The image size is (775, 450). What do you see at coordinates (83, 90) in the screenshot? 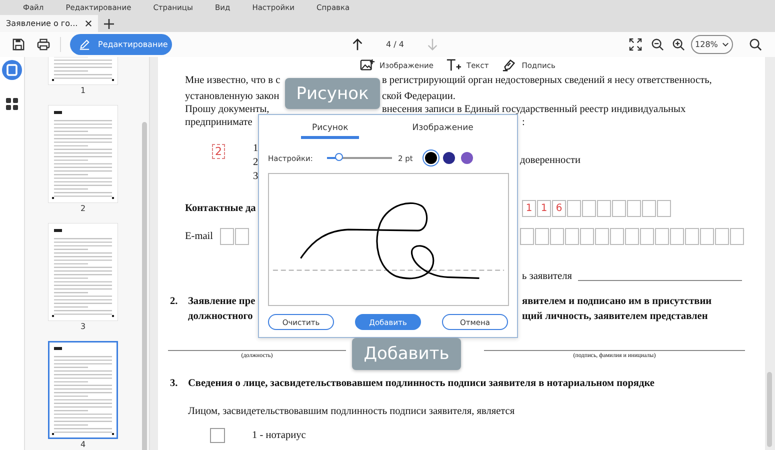
I see `page-number: 1` at bounding box center [83, 90].